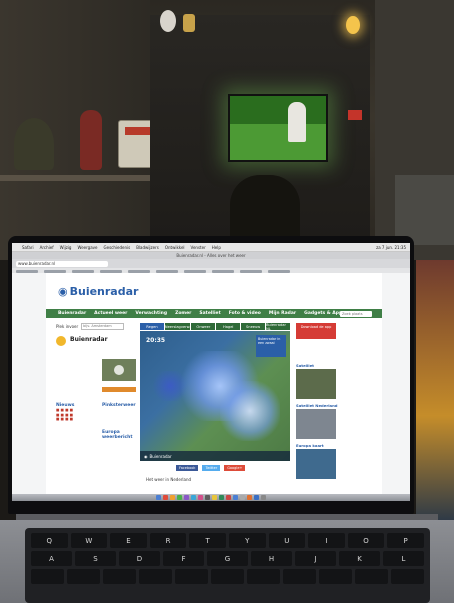 The height and width of the screenshot is (603, 454). I want to click on nav-item-forecast: Verwachting, so click(151, 313).